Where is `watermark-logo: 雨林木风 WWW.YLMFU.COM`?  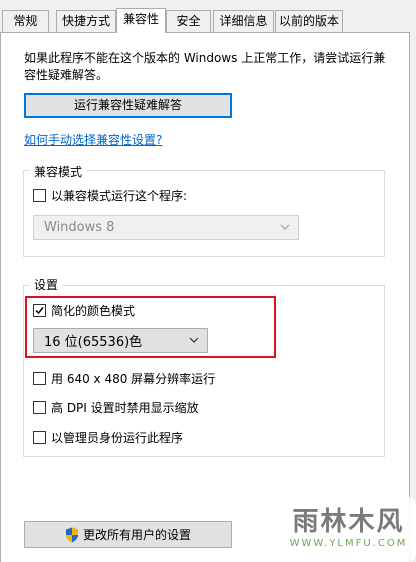 watermark-logo: 雨林木风 WWW.YLMFU.COM is located at coordinates (348, 529).